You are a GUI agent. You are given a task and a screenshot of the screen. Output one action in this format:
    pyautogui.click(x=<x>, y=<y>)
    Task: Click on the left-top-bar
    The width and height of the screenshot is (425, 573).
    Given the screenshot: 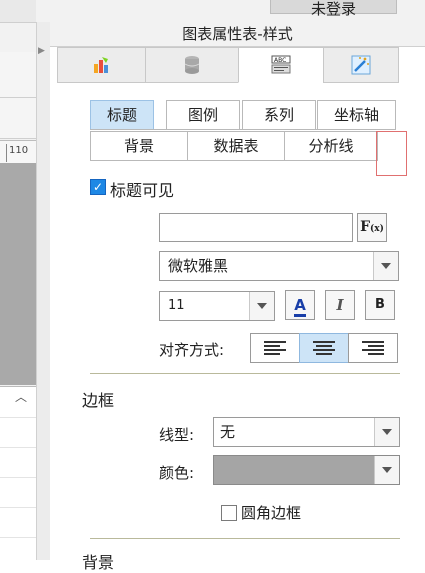 What is the action you would take?
    pyautogui.click(x=18, y=11)
    